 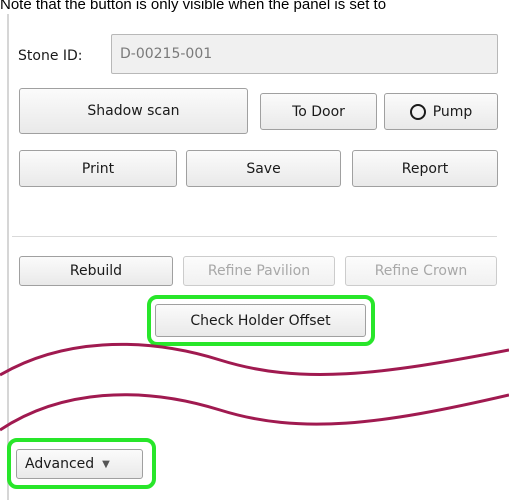 What do you see at coordinates (417, 111) in the screenshot?
I see `circle-icon` at bounding box center [417, 111].